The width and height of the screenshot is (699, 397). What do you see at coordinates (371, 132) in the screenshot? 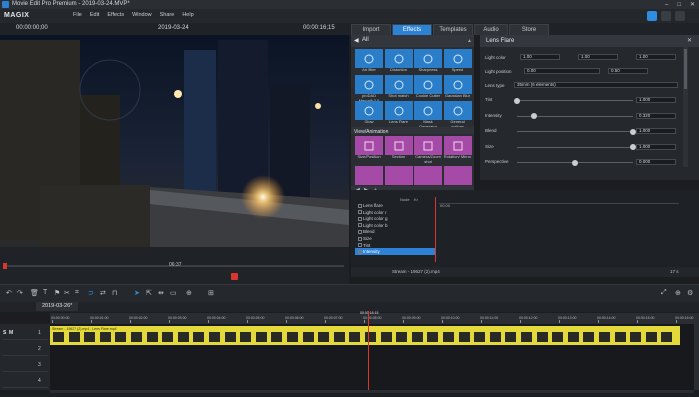
I see `view-animation-label: View/Animation` at bounding box center [371, 132].